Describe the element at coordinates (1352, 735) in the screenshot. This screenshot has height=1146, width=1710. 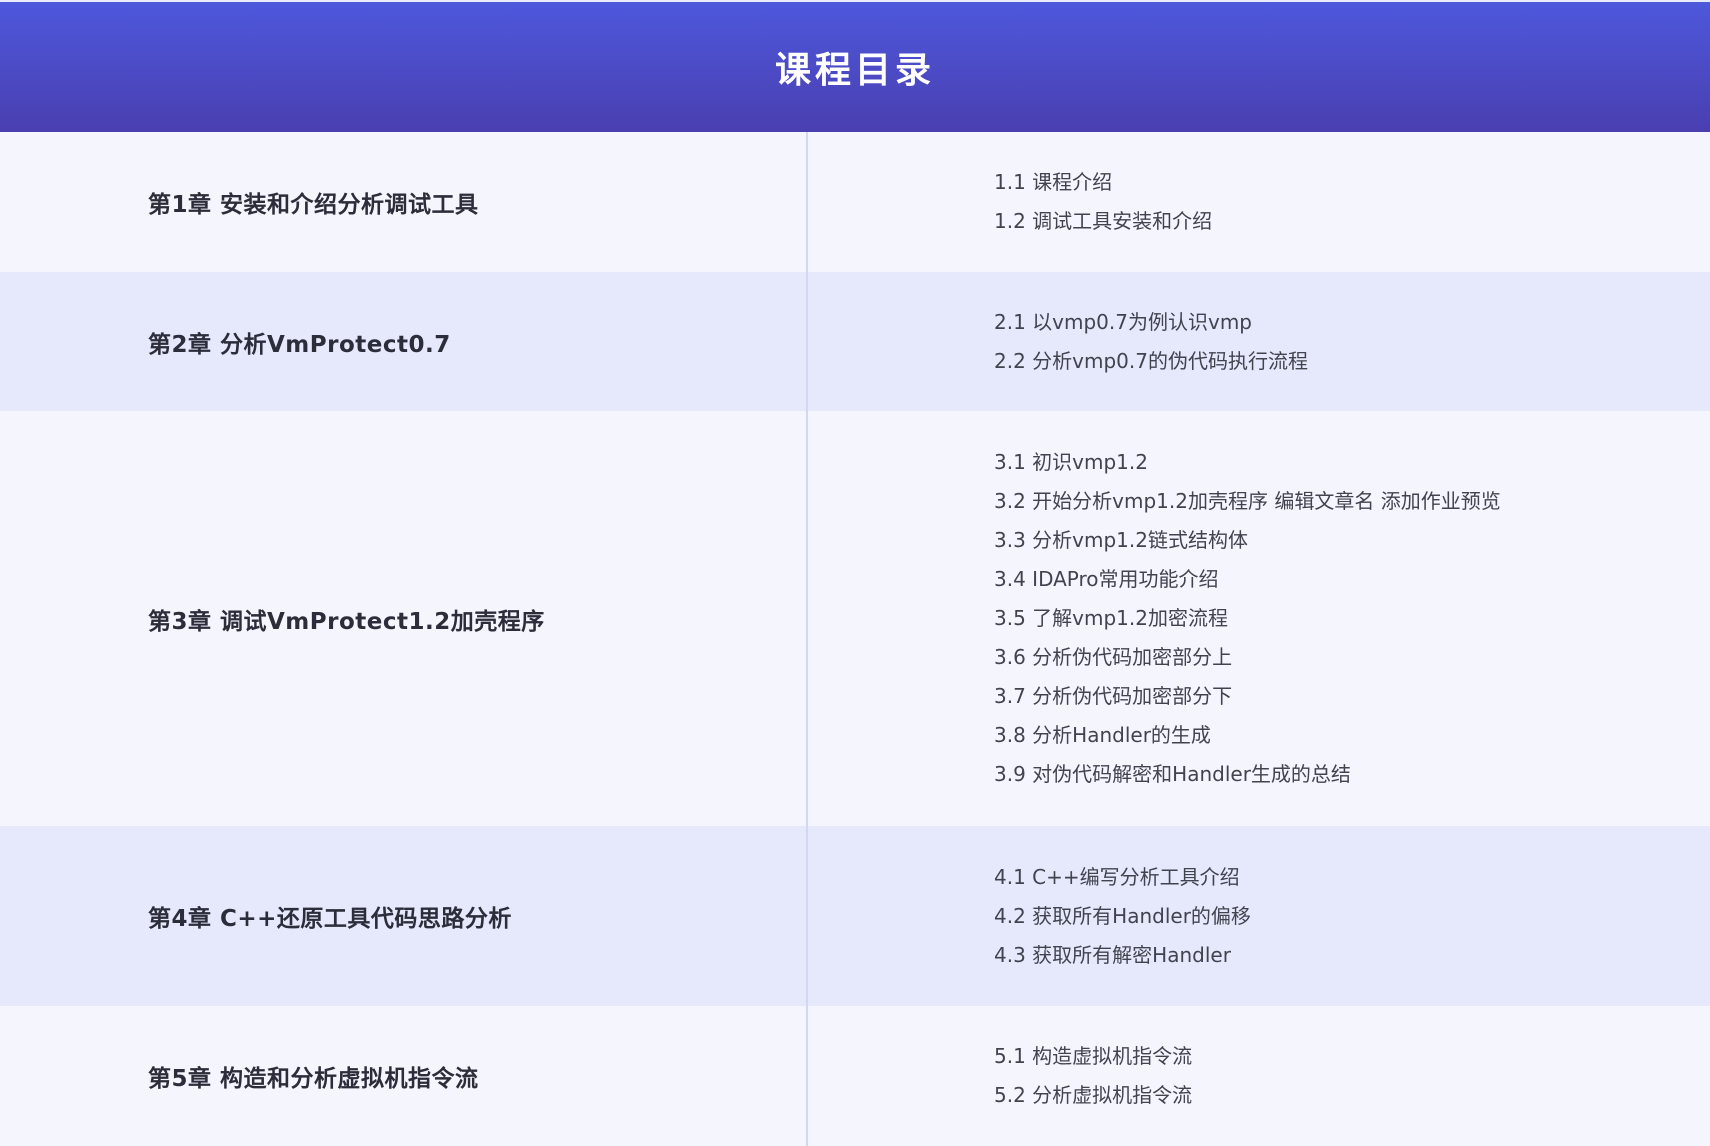
I see `lesson-item: 3.8 分析Handler的生成` at that location.